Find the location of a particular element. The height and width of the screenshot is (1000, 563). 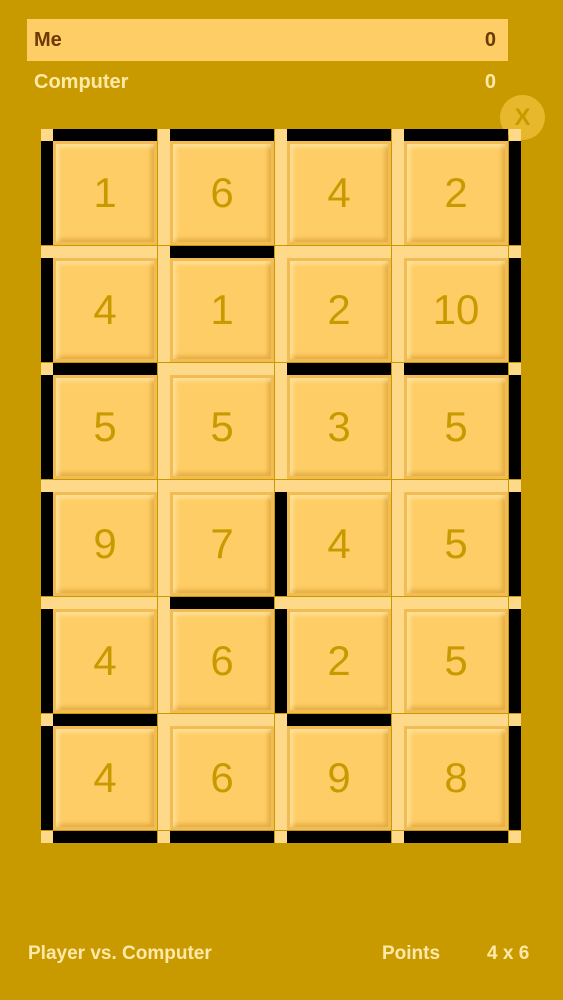

cell-value: 10 is located at coordinates (456, 309).